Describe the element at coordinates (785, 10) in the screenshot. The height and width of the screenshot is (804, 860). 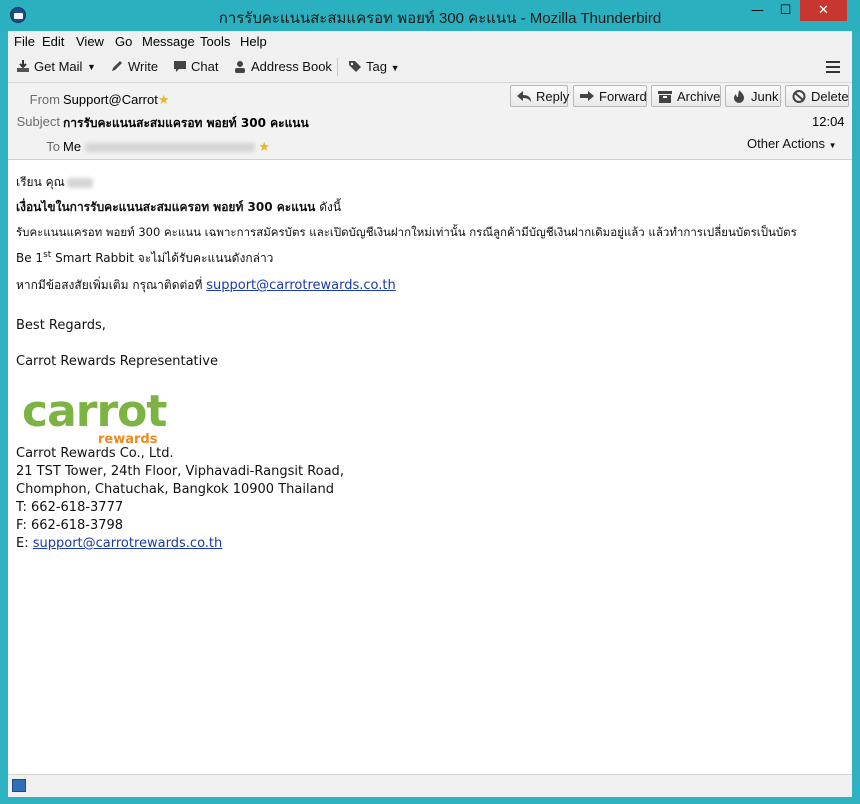
I see `maximize-button: ☐` at that location.